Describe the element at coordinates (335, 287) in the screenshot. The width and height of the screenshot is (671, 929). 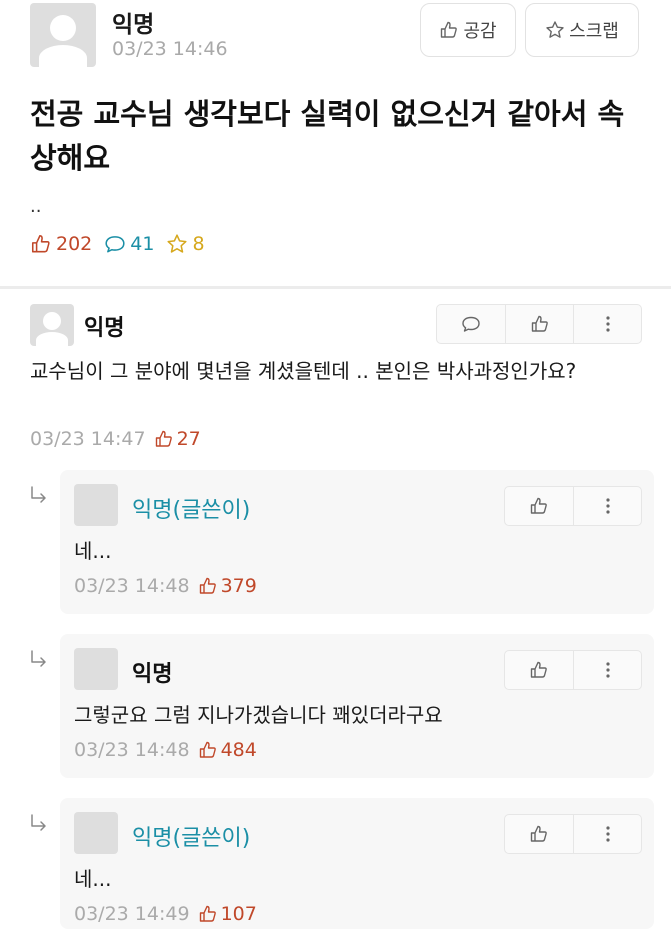
I see `section-divider` at that location.